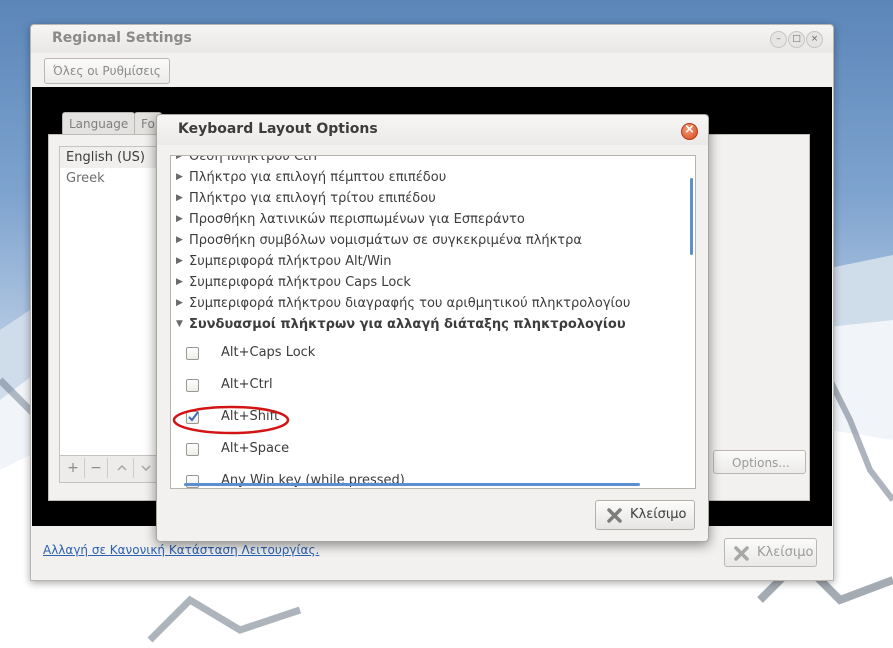 This screenshot has width=893, height=648. What do you see at coordinates (814, 39) in the screenshot?
I see `close-window-icon: ×` at bounding box center [814, 39].